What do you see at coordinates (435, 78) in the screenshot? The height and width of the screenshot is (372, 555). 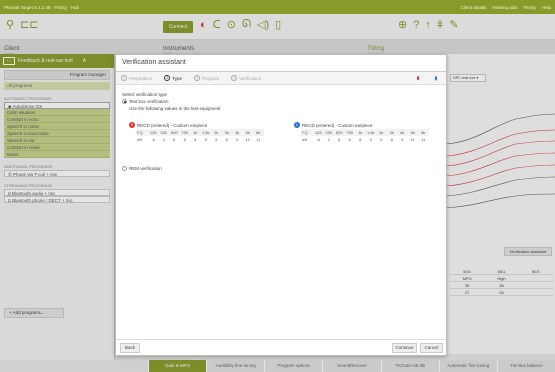 I see `left-ear-icon: ◑` at bounding box center [435, 78].